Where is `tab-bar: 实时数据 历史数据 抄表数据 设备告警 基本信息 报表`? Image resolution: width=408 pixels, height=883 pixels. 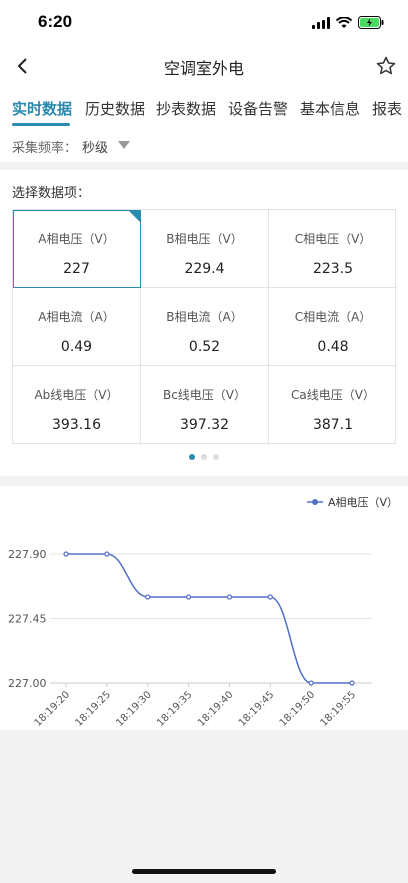
tab-bar: 实时数据 历史数据 抄表数据 设备告警 基本信息 报表 is located at coordinates (204, 108).